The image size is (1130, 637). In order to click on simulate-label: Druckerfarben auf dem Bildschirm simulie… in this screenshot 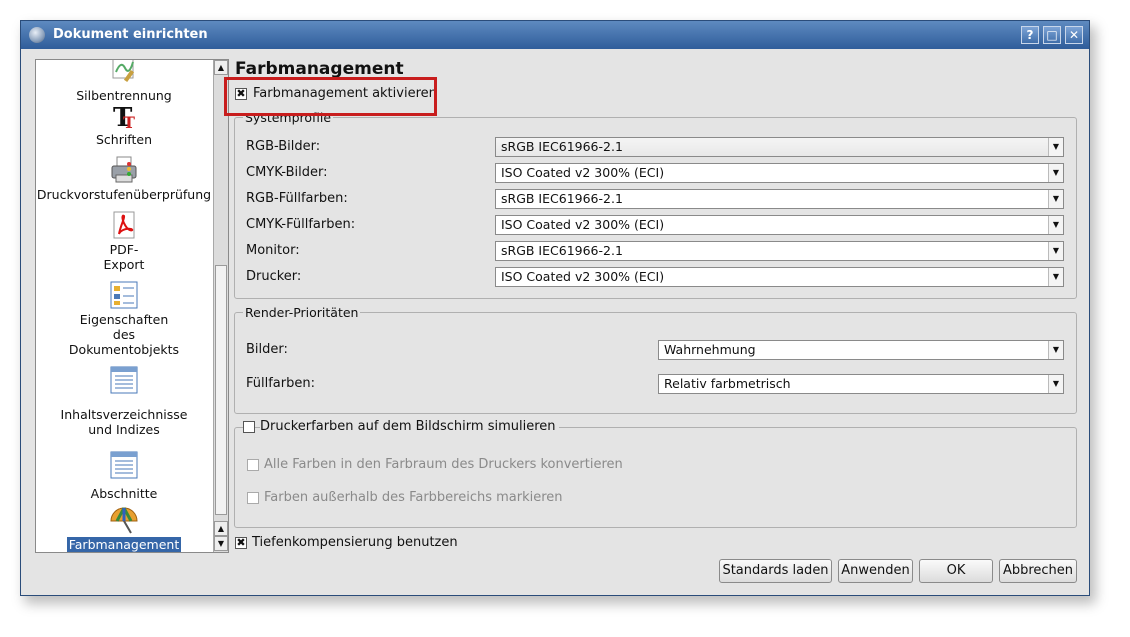, I will do `click(409, 426)`.